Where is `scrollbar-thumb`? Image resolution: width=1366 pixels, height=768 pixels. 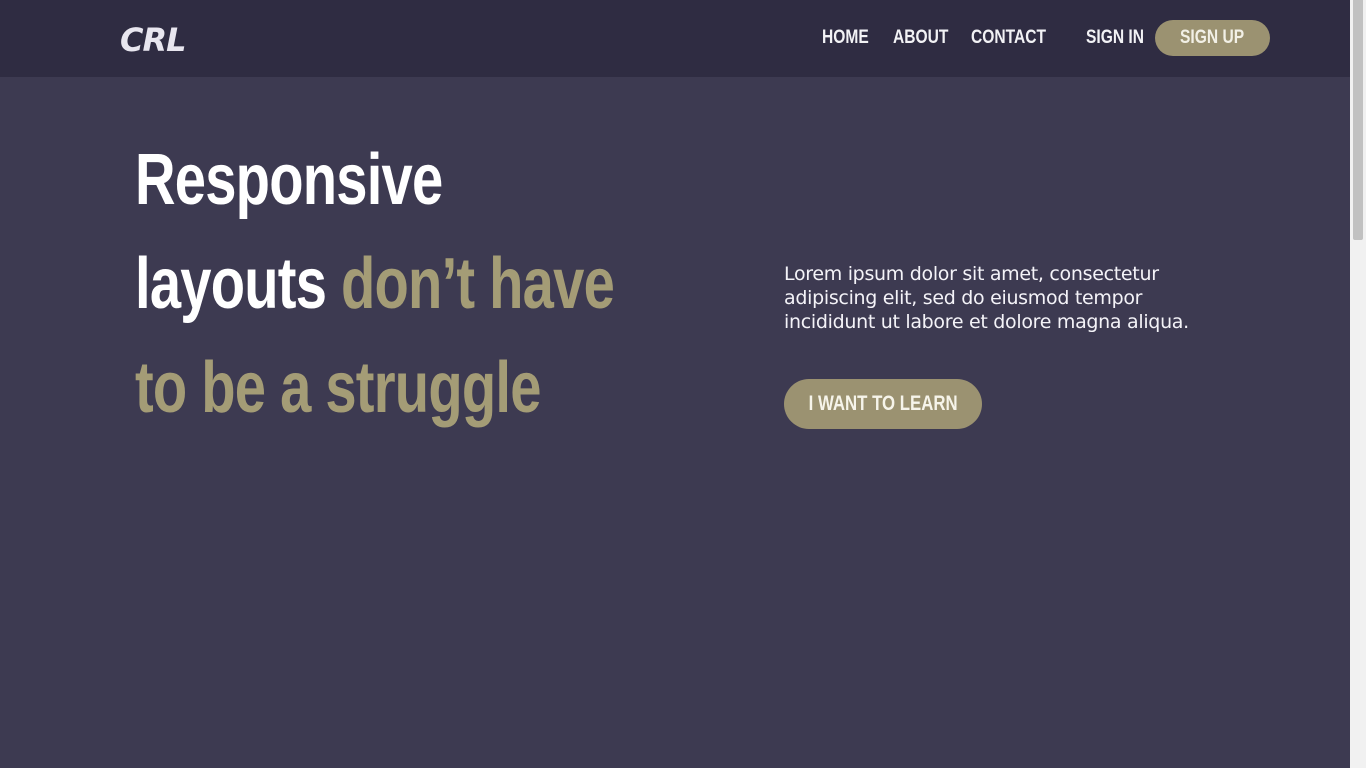
scrollbar-thumb is located at coordinates (1358, 120).